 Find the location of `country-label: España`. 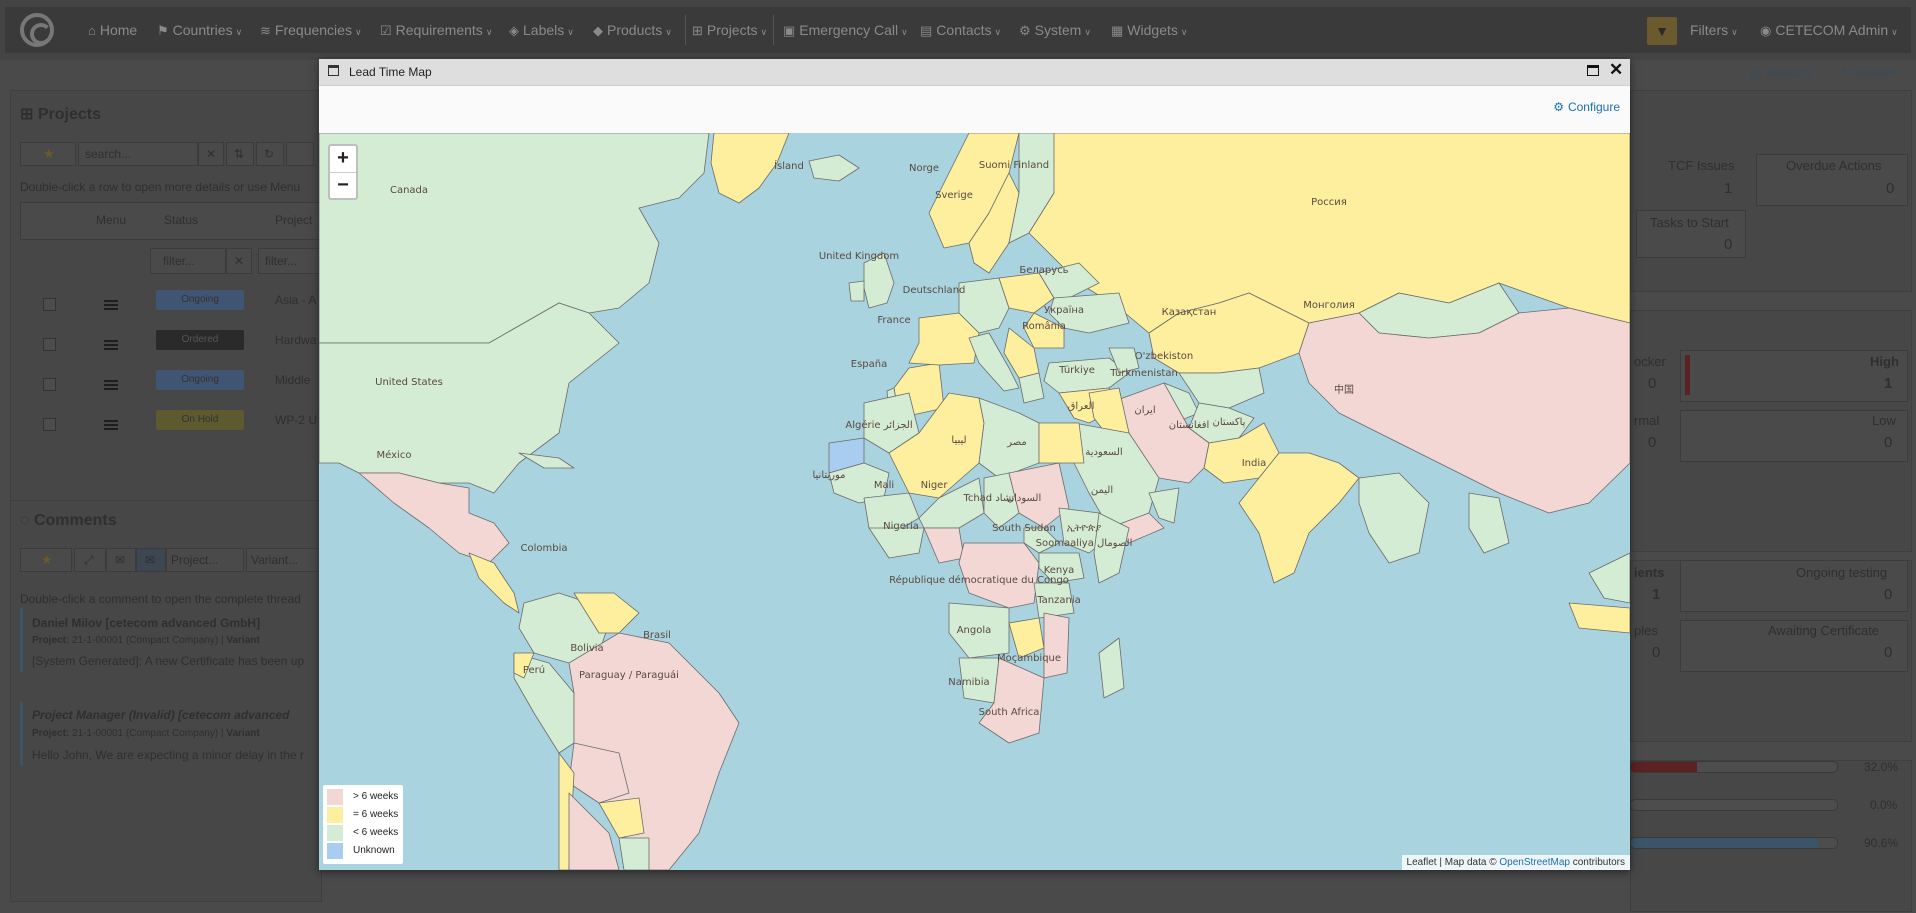

country-label: España is located at coordinates (869, 364).